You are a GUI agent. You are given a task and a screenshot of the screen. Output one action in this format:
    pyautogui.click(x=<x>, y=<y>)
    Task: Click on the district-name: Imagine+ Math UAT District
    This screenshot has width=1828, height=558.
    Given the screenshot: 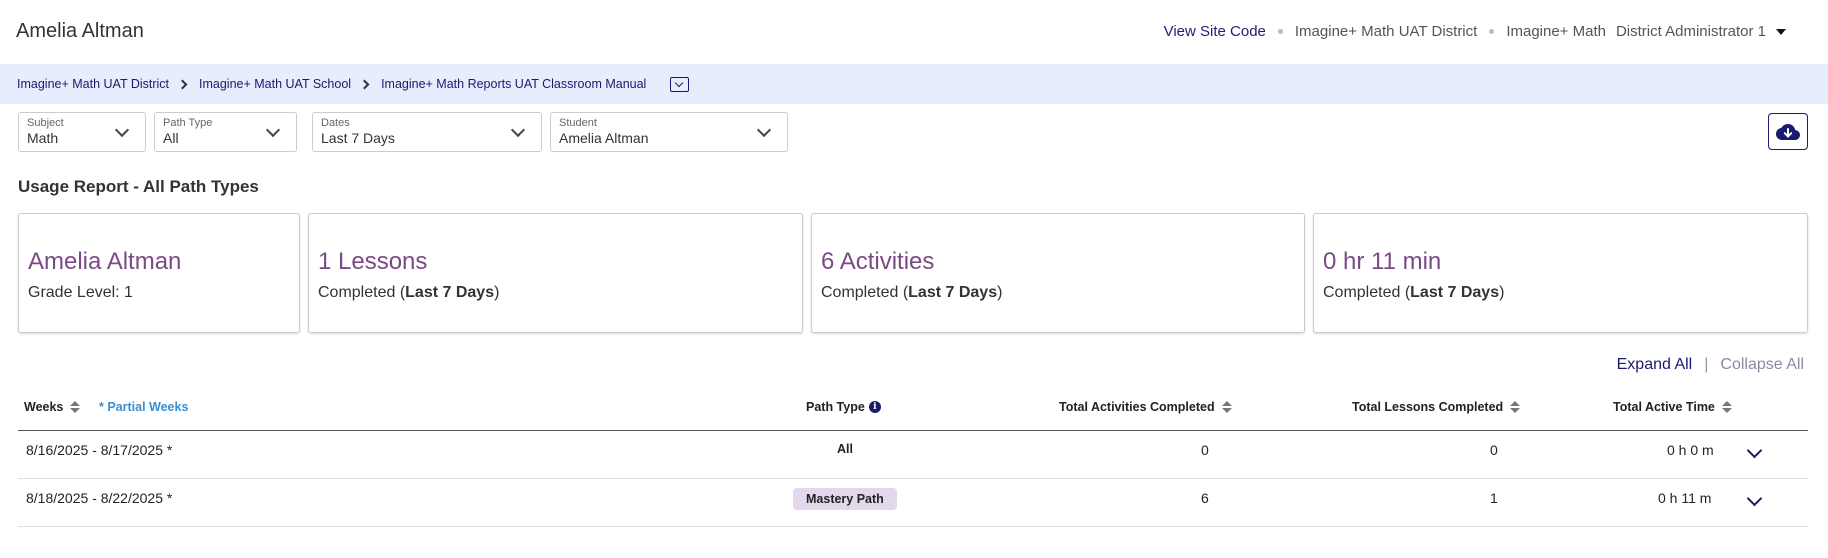 What is the action you would take?
    pyautogui.click(x=1386, y=31)
    